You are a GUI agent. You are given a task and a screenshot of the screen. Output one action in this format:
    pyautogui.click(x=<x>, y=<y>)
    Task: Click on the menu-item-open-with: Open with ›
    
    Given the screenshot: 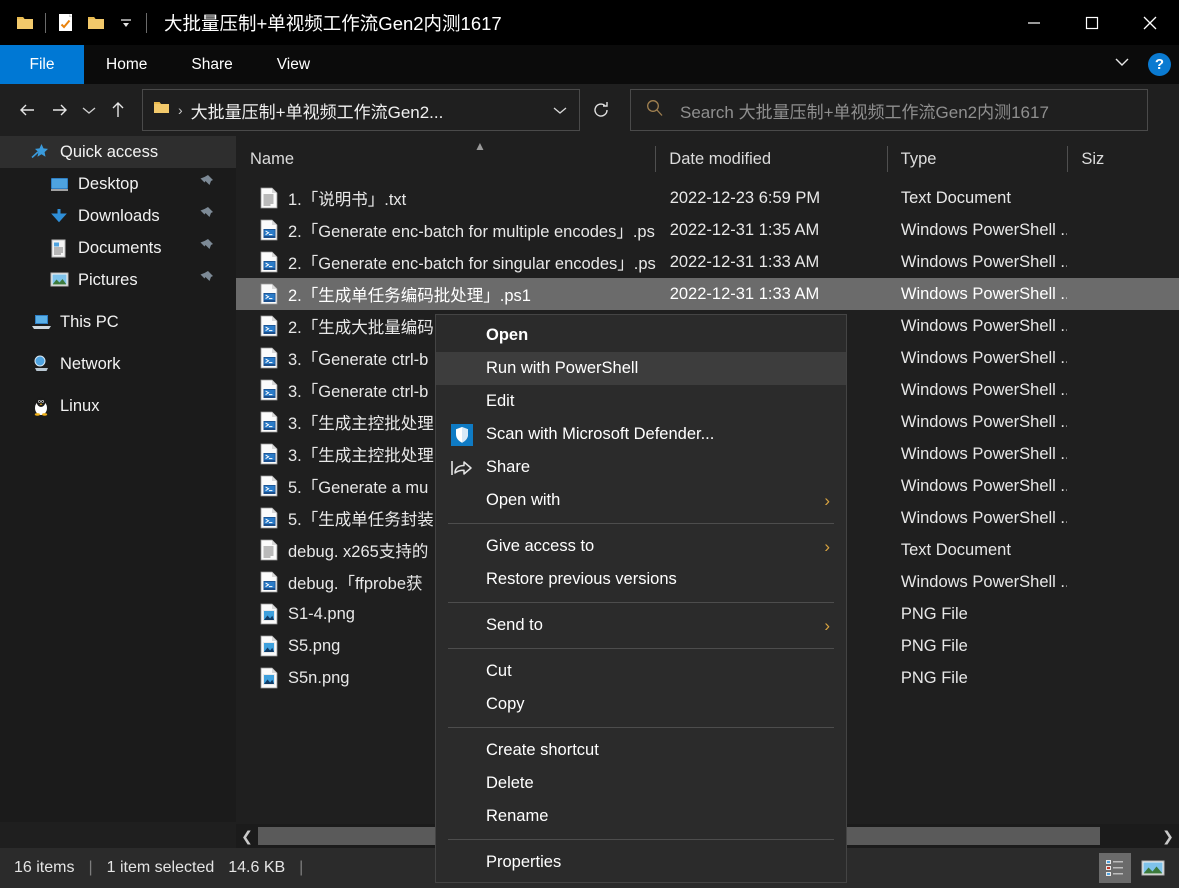 What is the action you would take?
    pyautogui.click(x=641, y=500)
    